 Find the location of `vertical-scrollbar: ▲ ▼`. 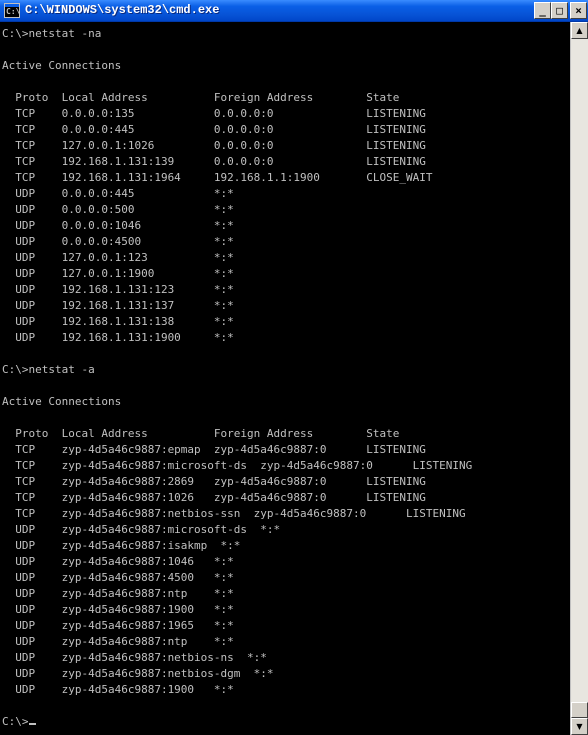

vertical-scrollbar: ▲ ▼ is located at coordinates (579, 378).